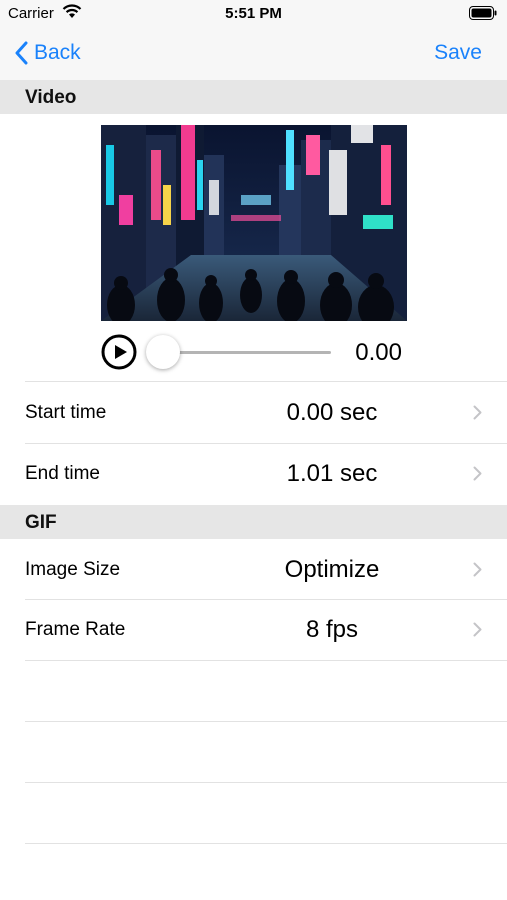 Image resolution: width=507 pixels, height=900 pixels. Describe the element at coordinates (458, 53) in the screenshot. I see `save-button: Save` at that location.